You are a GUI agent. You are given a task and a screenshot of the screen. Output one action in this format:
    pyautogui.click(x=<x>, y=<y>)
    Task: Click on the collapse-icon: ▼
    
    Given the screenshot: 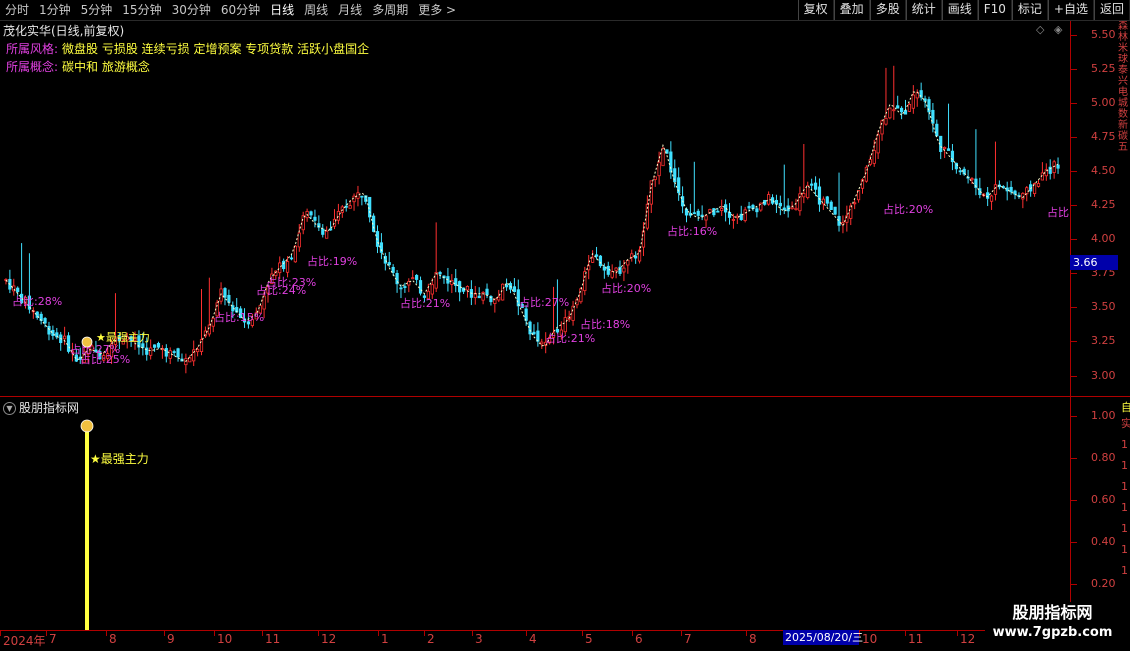 What is the action you would take?
    pyautogui.click(x=9, y=408)
    